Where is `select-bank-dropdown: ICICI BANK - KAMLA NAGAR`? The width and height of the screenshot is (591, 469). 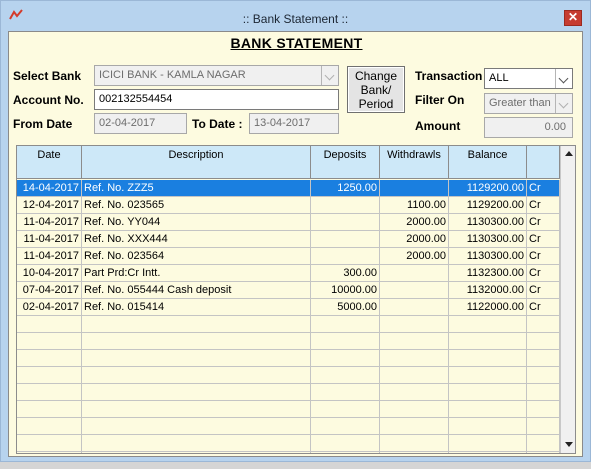
select-bank-dropdown: ICICI BANK - KAMLA NAGAR is located at coordinates (216, 75).